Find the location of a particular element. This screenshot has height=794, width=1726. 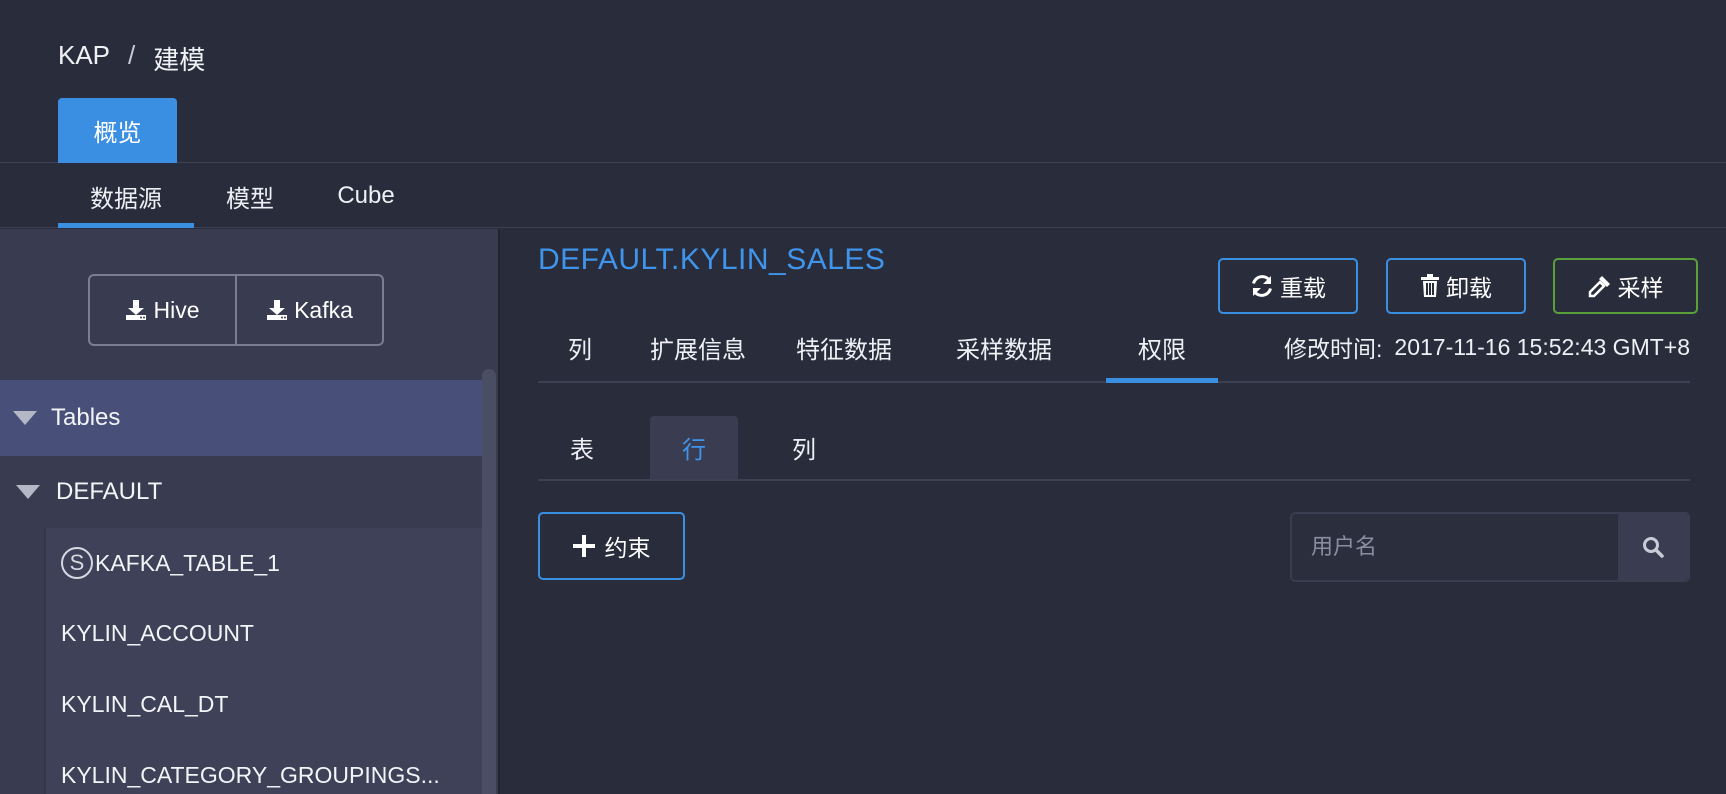

unload-button: 卸载 is located at coordinates (1456, 286).